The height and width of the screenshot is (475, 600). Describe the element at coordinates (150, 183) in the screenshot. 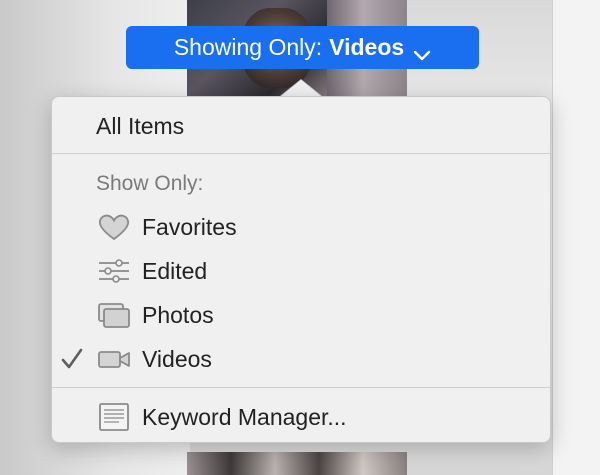

I see `show-only-header: Show Only:` at that location.